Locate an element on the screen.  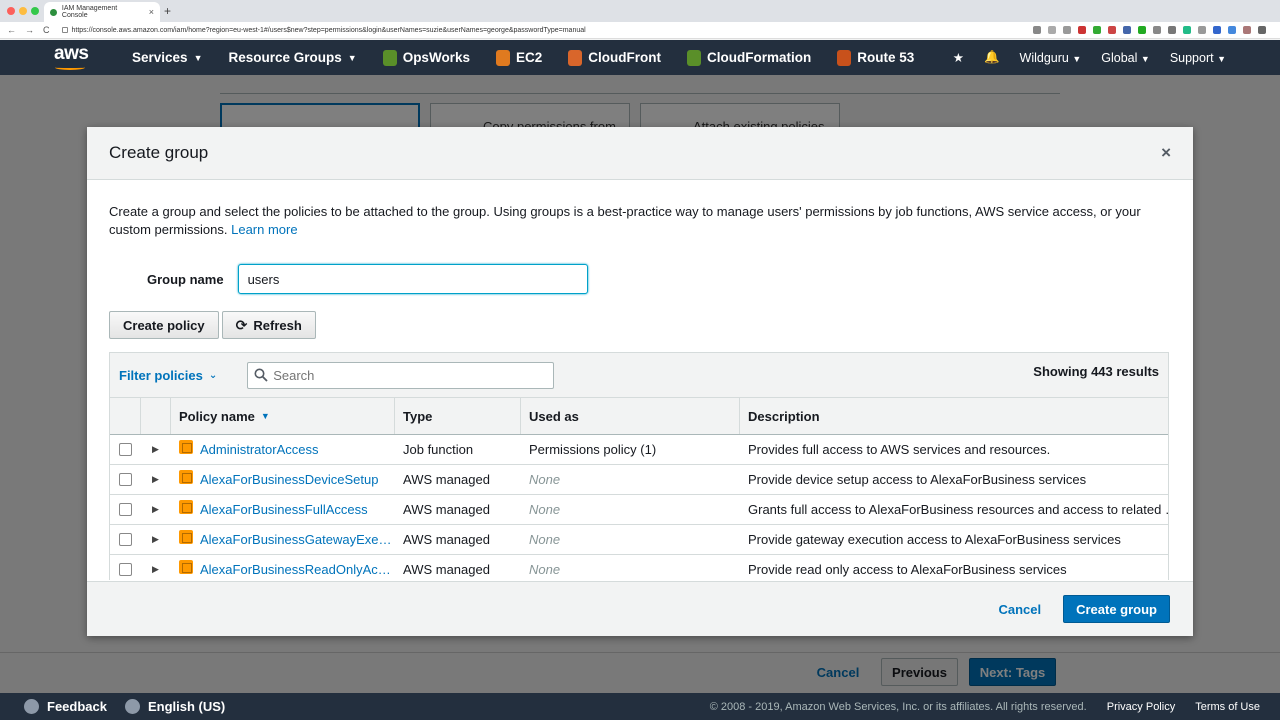
create-policy-button: Create policy is located at coordinates (164, 325).